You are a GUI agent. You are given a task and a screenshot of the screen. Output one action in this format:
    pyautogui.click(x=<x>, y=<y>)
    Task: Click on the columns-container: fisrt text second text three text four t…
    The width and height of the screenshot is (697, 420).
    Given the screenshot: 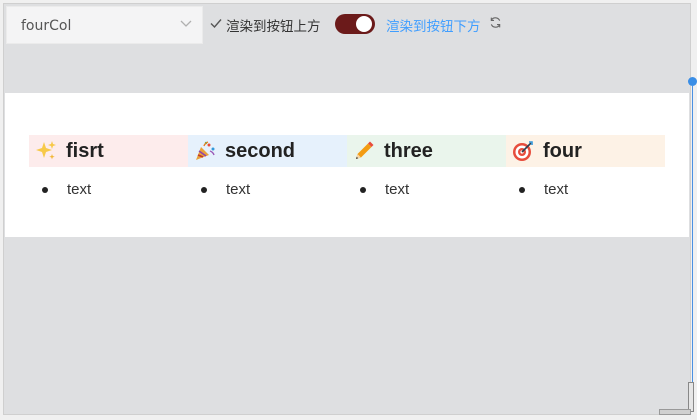 What is the action you would take?
    pyautogui.click(x=347, y=166)
    